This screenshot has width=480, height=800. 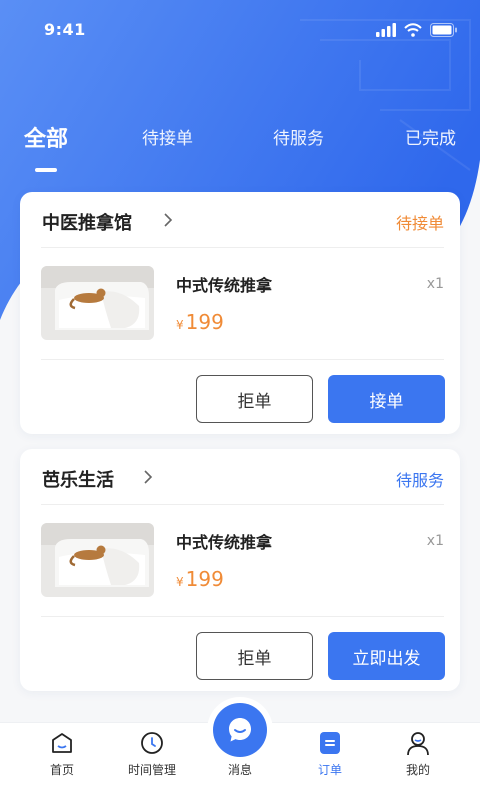 What do you see at coordinates (62, 761) in the screenshot?
I see `nav-home: 首页` at bounding box center [62, 761].